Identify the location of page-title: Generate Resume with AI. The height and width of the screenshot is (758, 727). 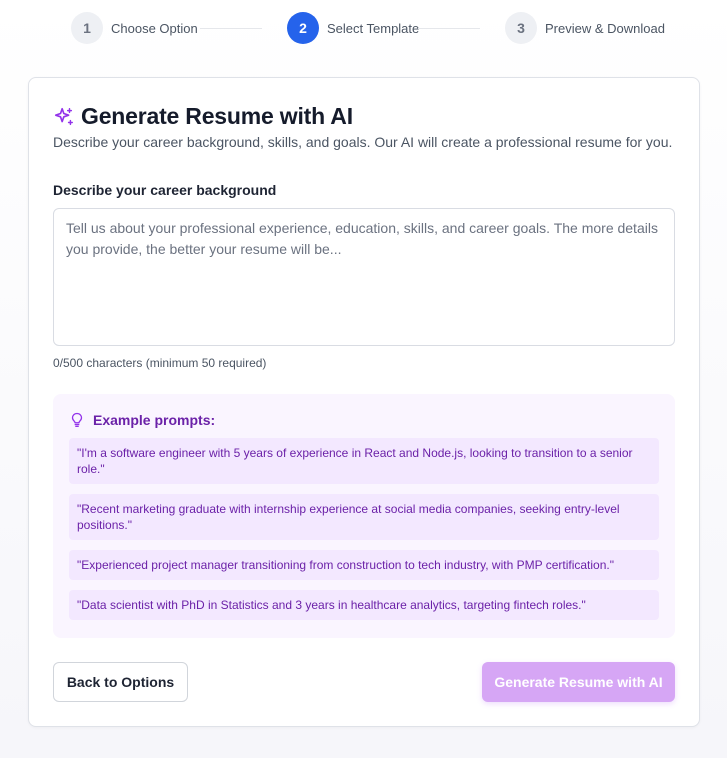
(217, 116).